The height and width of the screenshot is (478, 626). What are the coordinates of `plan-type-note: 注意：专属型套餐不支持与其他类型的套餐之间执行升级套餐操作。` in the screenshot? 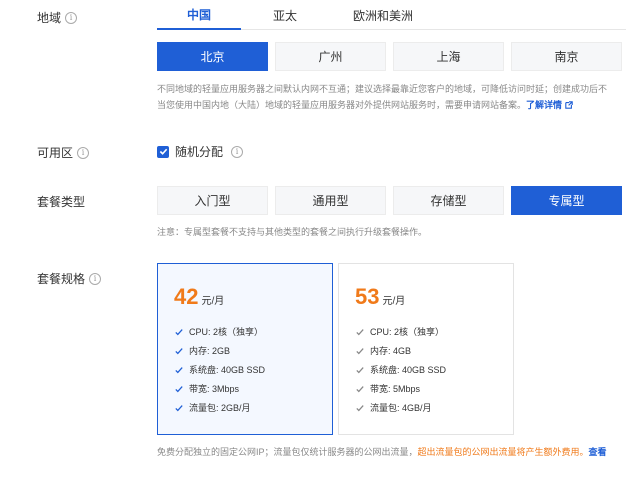 It's located at (292, 232).